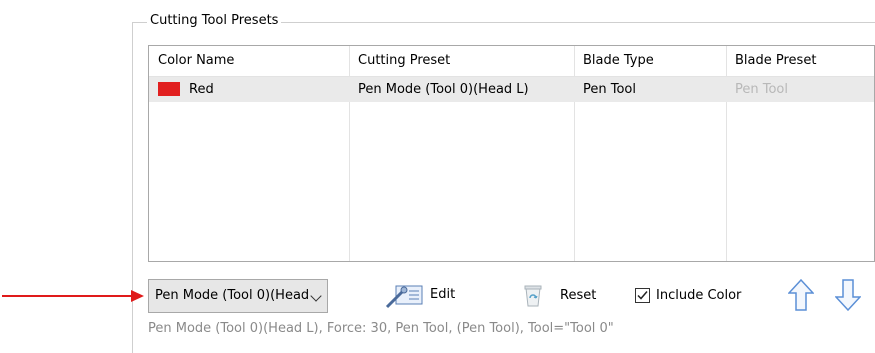 This screenshot has width=875, height=353. I want to click on group-title: Cutting Tool Presets, so click(214, 20).